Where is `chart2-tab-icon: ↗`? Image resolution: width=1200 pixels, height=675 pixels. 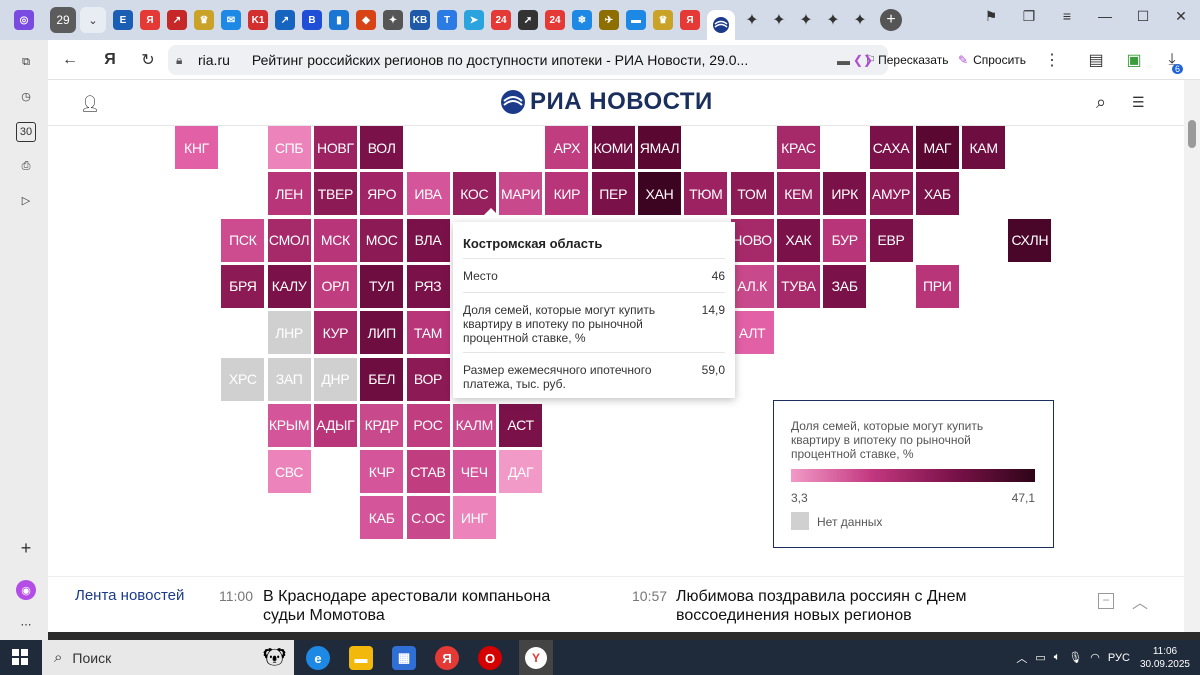 chart2-tab-icon: ↗ is located at coordinates (285, 20).